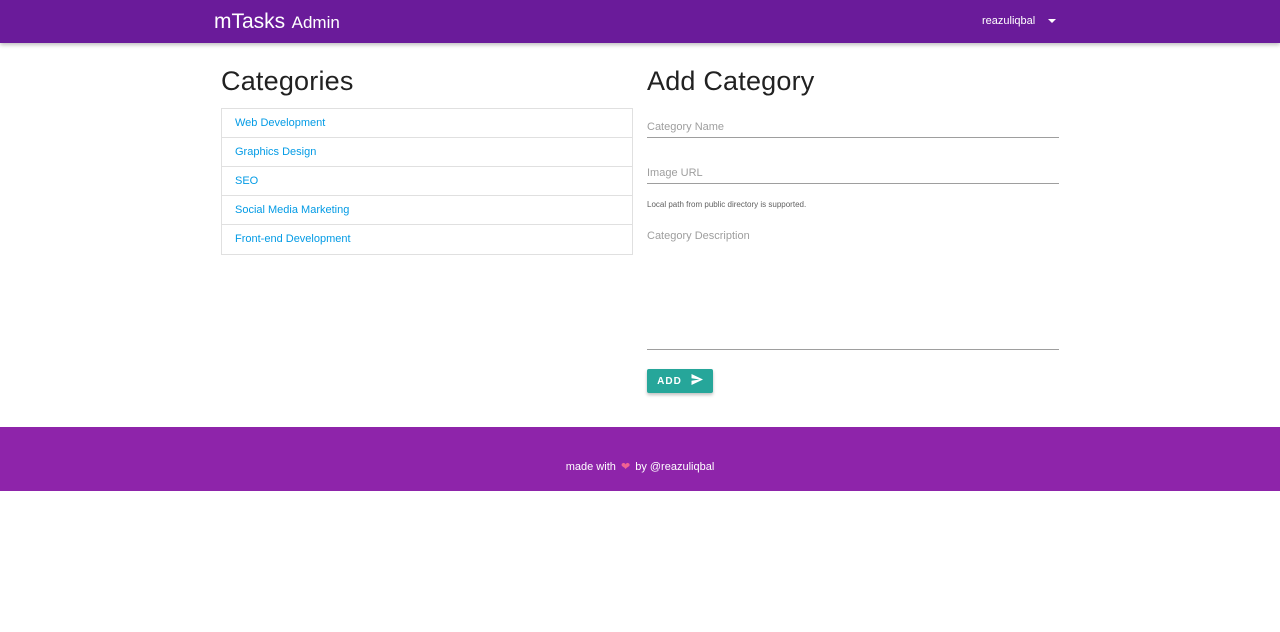 The height and width of the screenshot is (632, 1280). What do you see at coordinates (731, 81) in the screenshot?
I see `add-category-title: Add Category` at bounding box center [731, 81].